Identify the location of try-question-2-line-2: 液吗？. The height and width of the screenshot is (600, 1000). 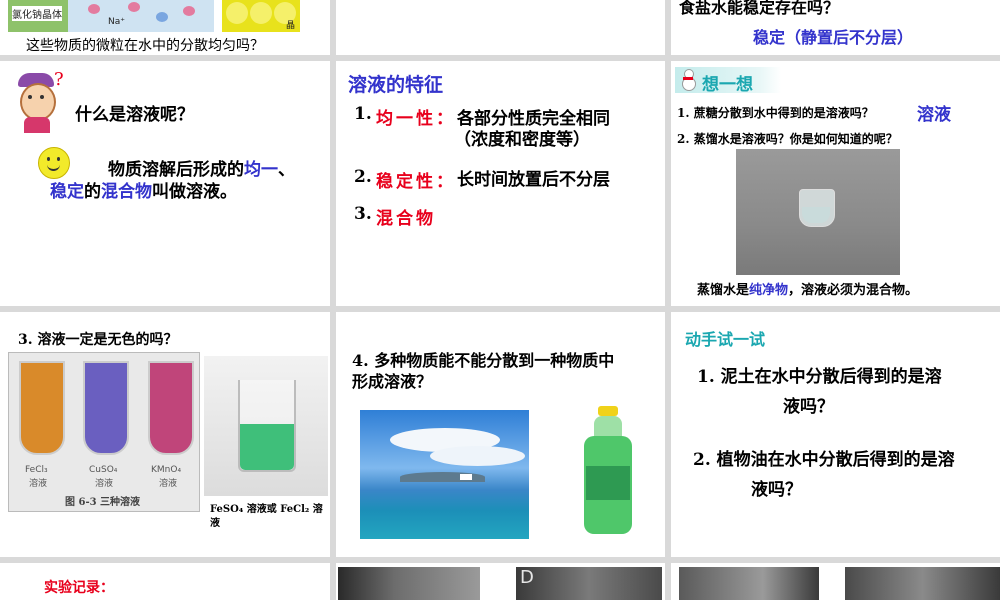
(776, 490).